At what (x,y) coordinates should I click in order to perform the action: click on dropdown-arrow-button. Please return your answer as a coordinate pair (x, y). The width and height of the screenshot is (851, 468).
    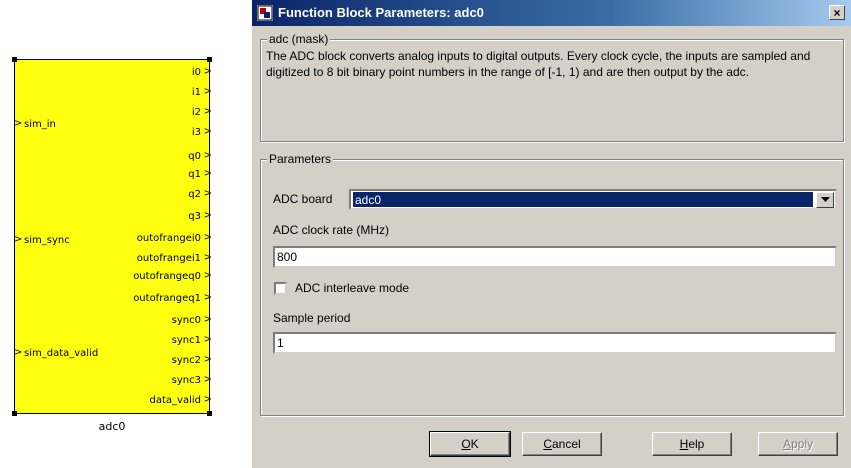
    Looking at the image, I should click on (825, 200).